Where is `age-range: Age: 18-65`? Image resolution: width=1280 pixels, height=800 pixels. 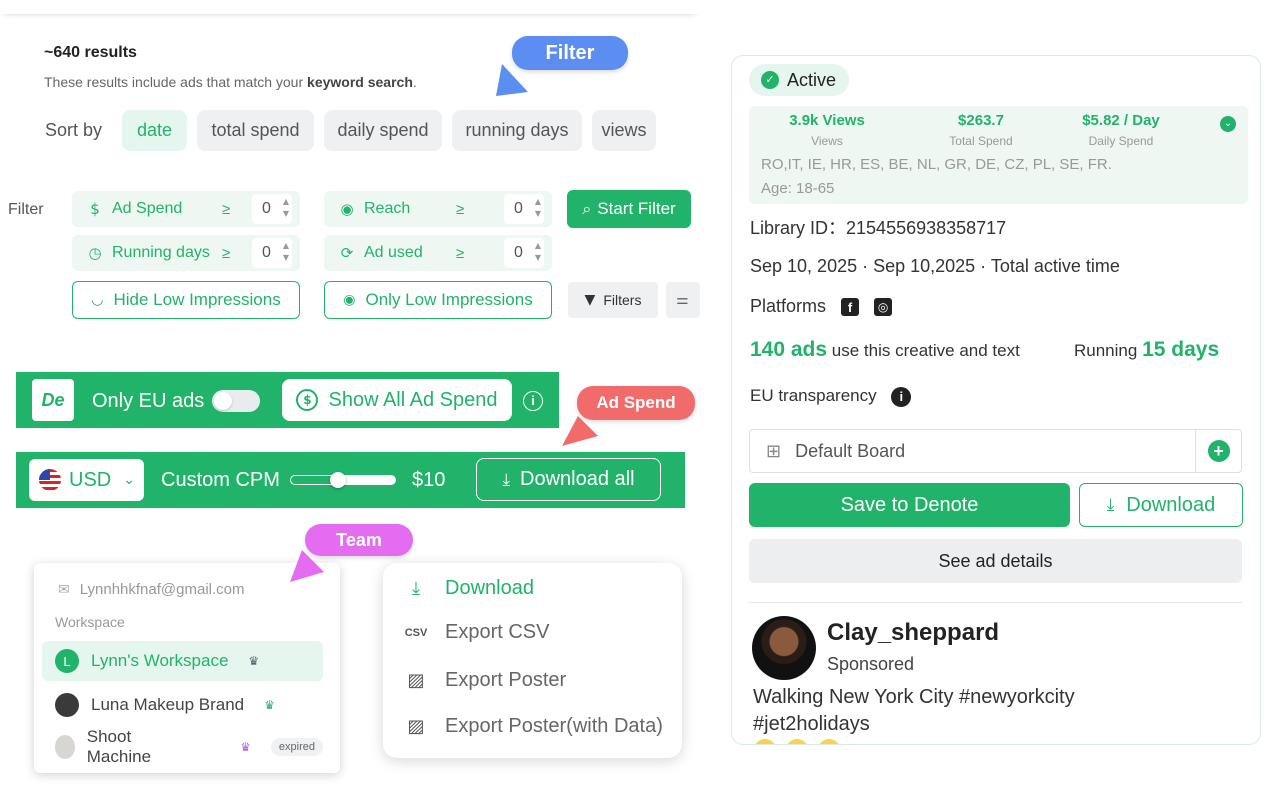
age-range: Age: 18-65 is located at coordinates (798, 188).